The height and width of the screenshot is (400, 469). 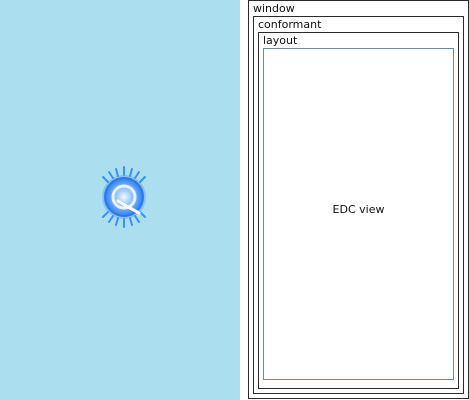 I want to click on conformant-label: conformant, so click(x=290, y=24).